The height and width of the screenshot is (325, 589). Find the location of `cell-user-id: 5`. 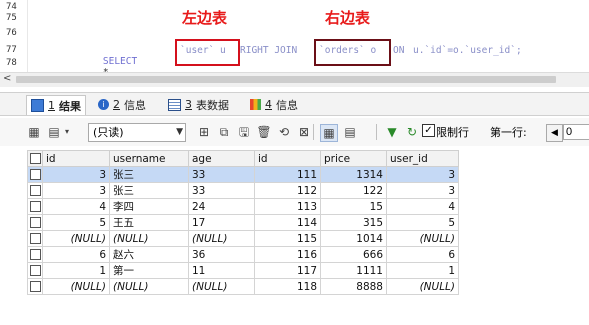

cell-user-id: 5 is located at coordinates (422, 222).